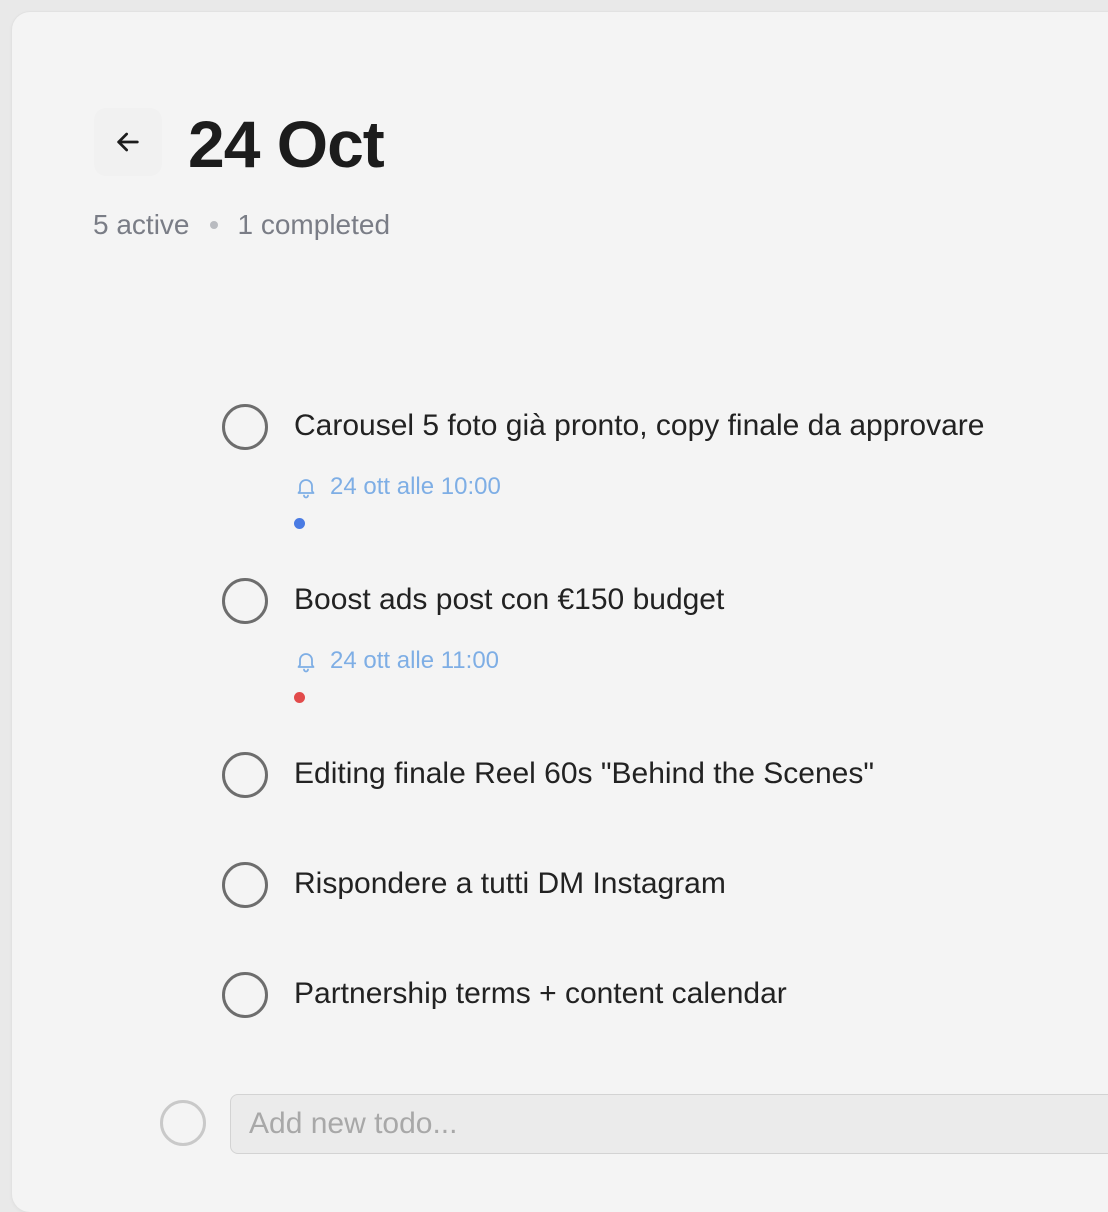 This screenshot has height=1212, width=1108. What do you see at coordinates (183, 1123) in the screenshot?
I see `new-todo-checkbox` at bounding box center [183, 1123].